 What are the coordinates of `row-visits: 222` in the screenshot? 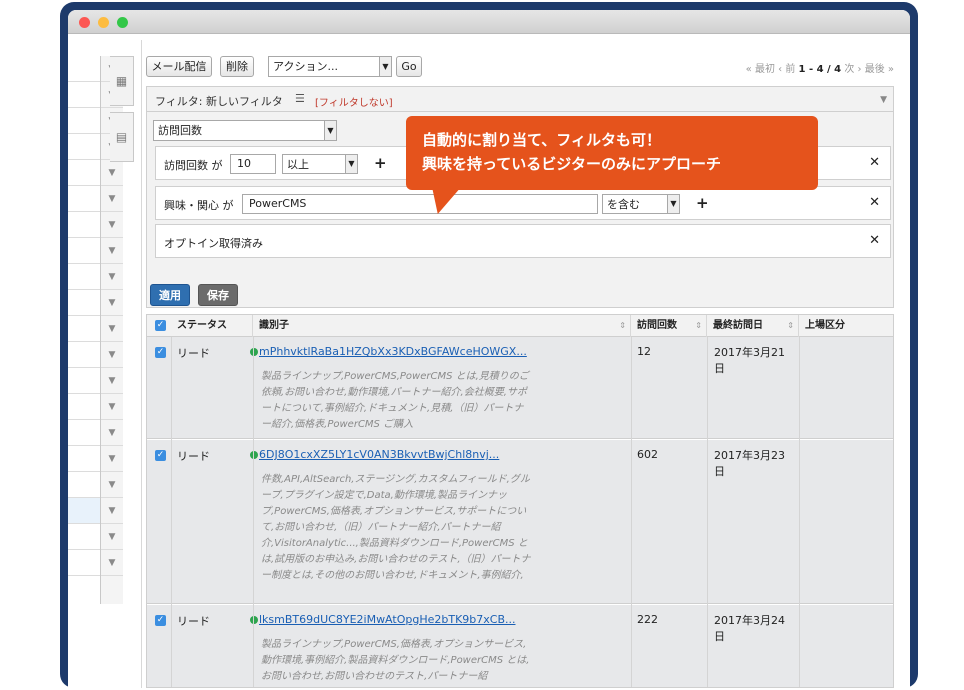 It's located at (647, 619).